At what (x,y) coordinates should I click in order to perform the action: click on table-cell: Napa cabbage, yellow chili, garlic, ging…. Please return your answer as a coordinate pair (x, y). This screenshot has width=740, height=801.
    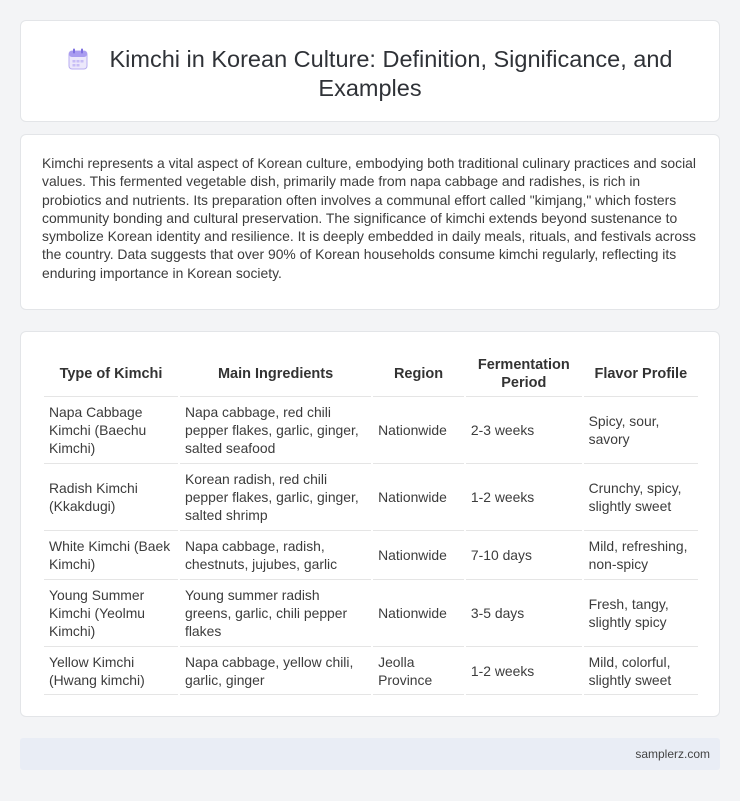
    Looking at the image, I should click on (275, 670).